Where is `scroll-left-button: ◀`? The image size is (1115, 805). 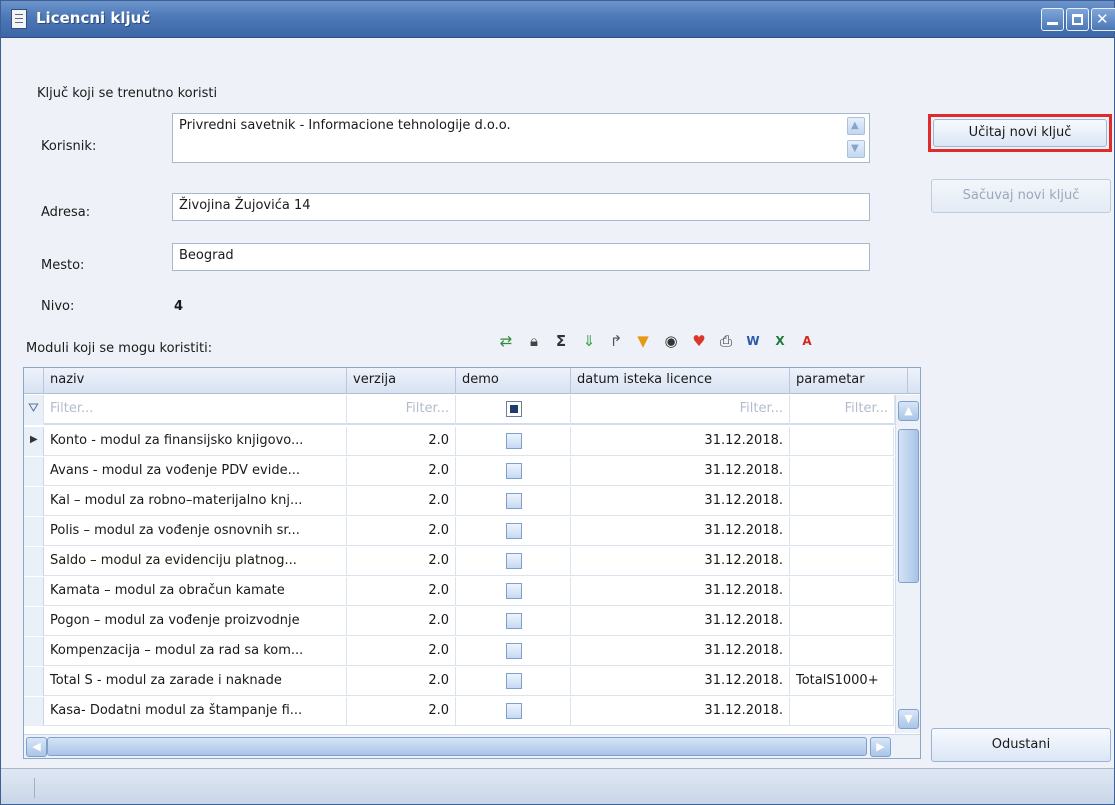
scroll-left-button: ◀ is located at coordinates (36, 747).